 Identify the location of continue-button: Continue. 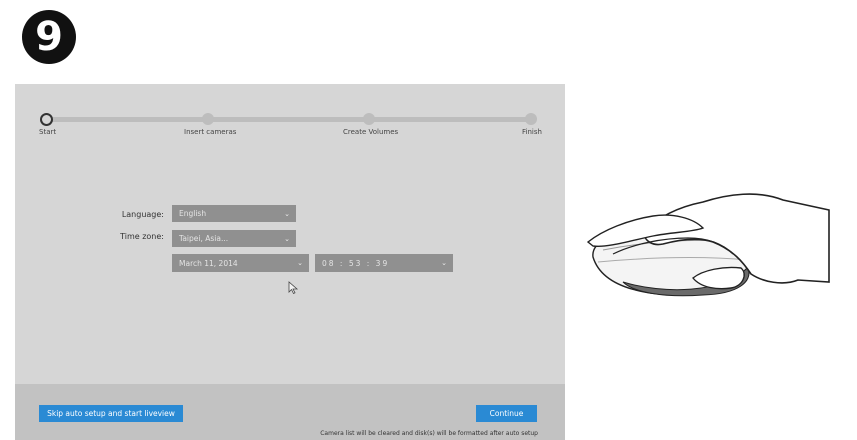
(506, 413).